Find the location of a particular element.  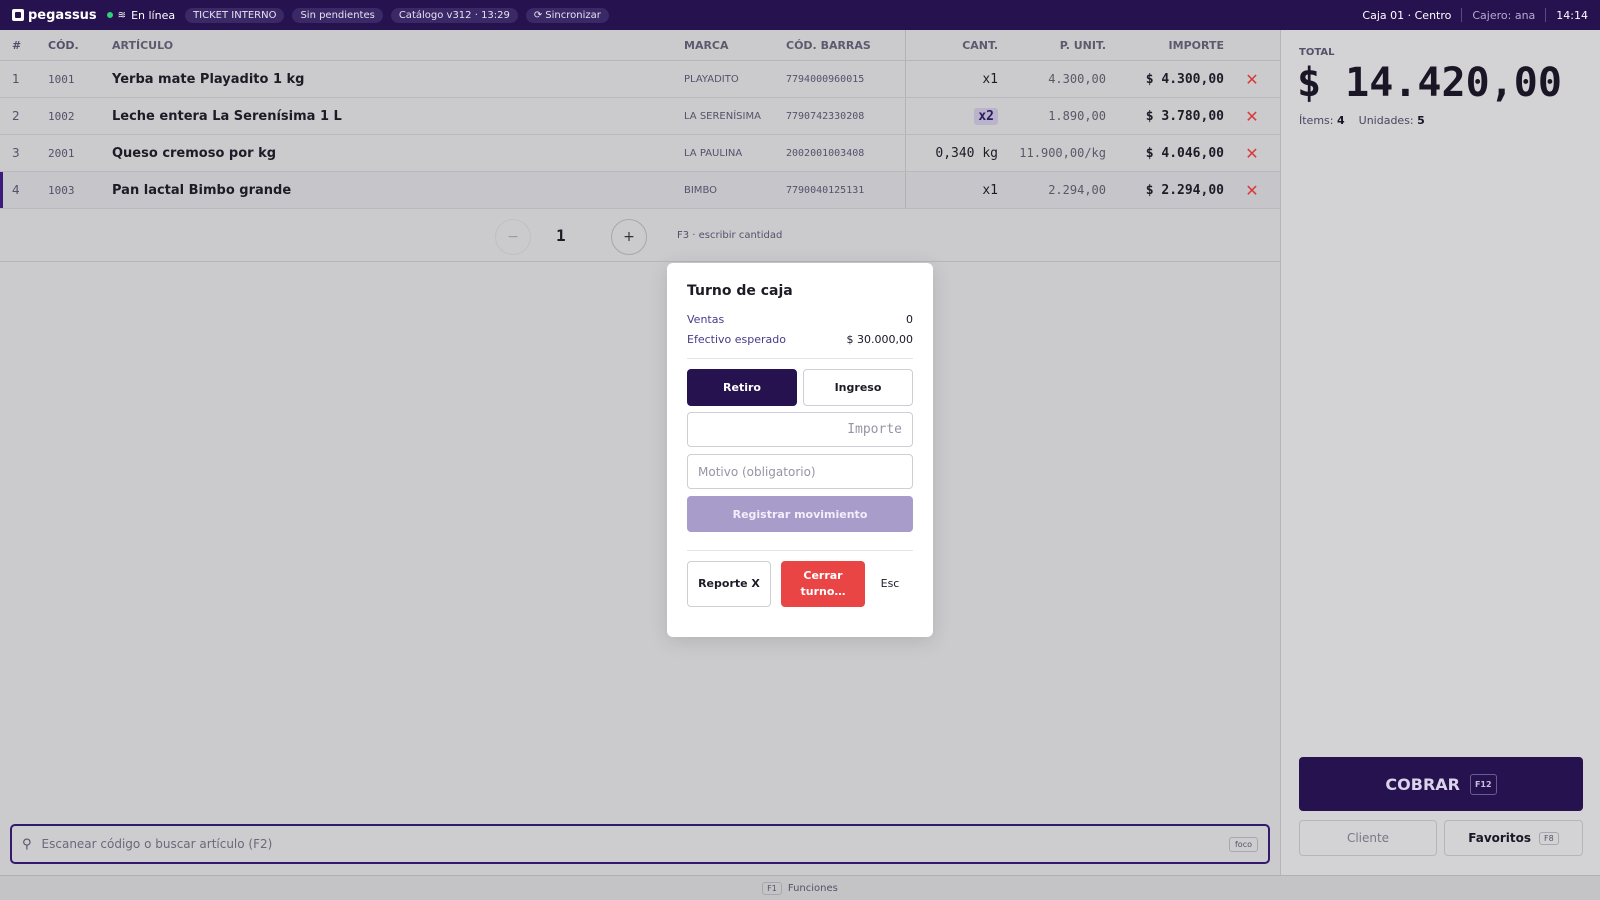

reason-input is located at coordinates (800, 471).